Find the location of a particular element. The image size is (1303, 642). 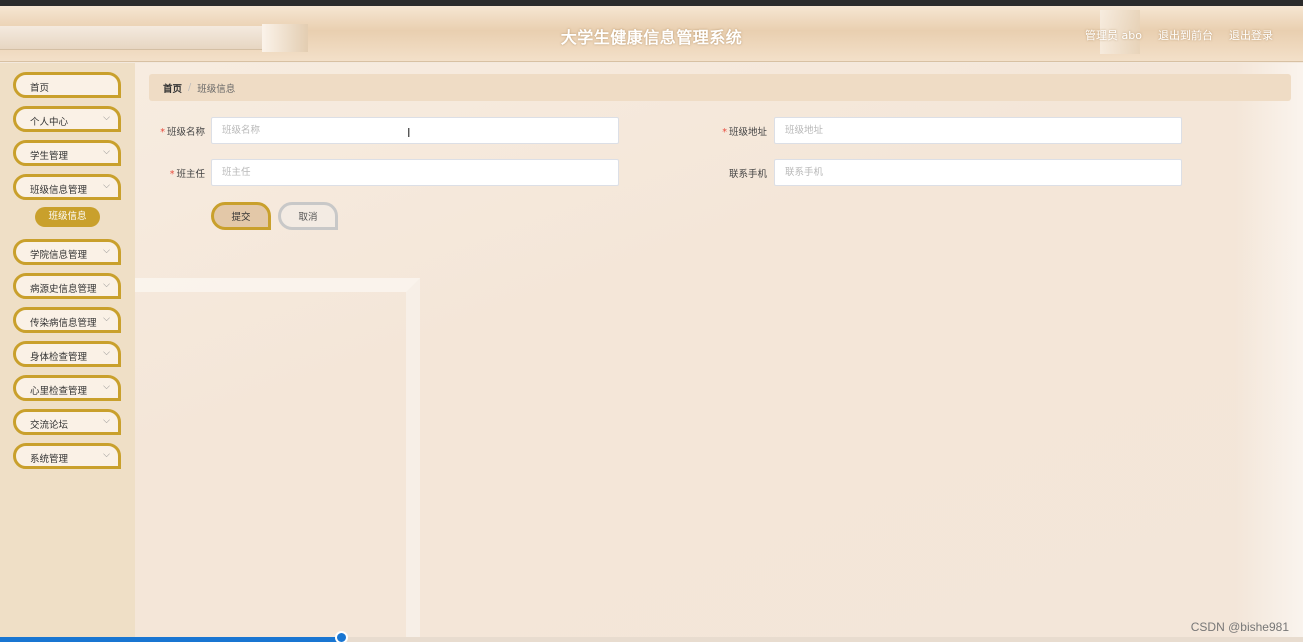

sidebar-item-label: 传染病信息管理 is located at coordinates (63, 323).